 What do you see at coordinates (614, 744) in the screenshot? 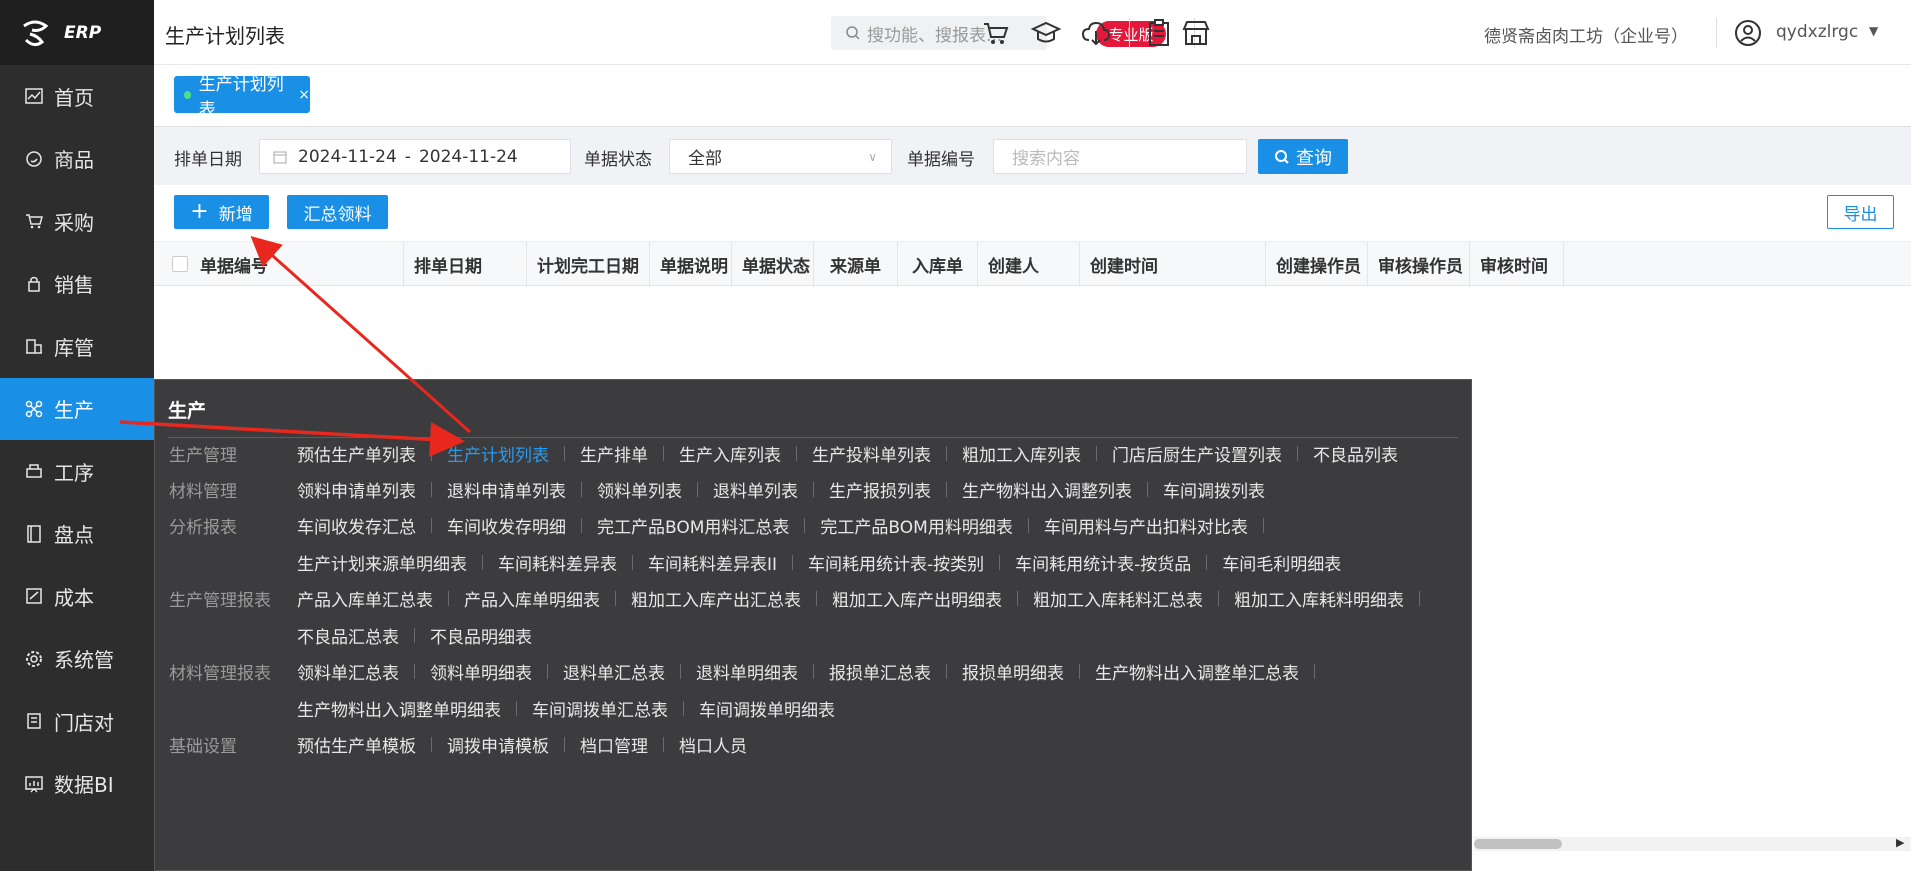
I see `menu-link: 档口管理` at bounding box center [614, 744].